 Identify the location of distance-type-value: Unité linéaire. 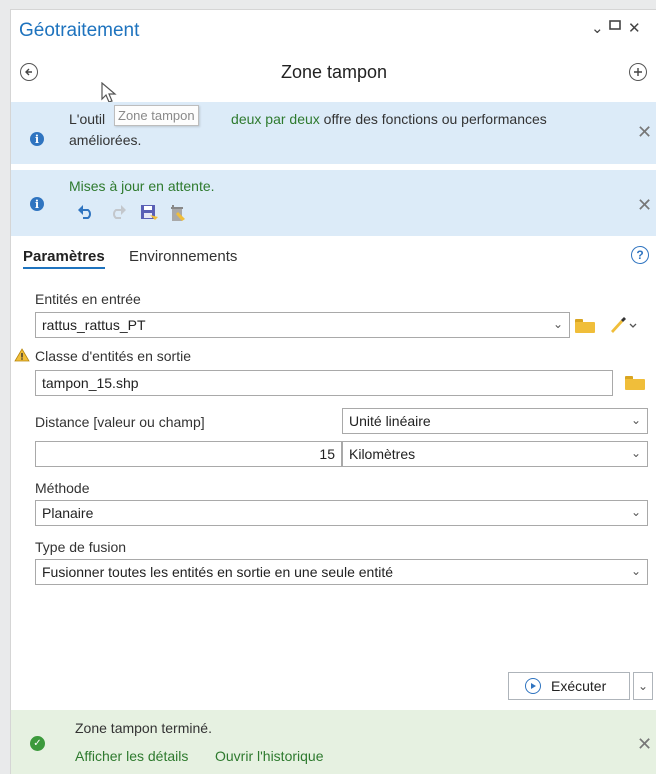
(390, 421).